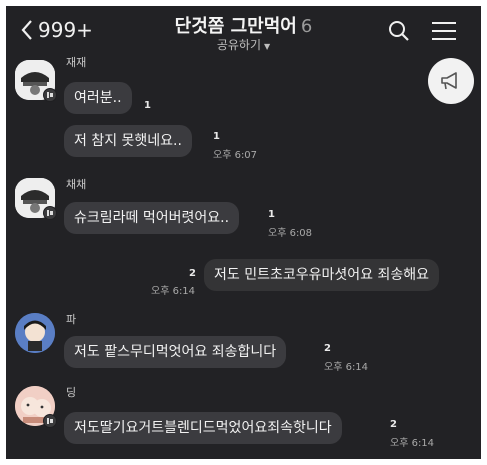 The image size is (487, 465). Describe the element at coordinates (321, 275) in the screenshot. I see `my-message-bubble: 저도 민트초코우유마셧어요 죄송해요` at that location.